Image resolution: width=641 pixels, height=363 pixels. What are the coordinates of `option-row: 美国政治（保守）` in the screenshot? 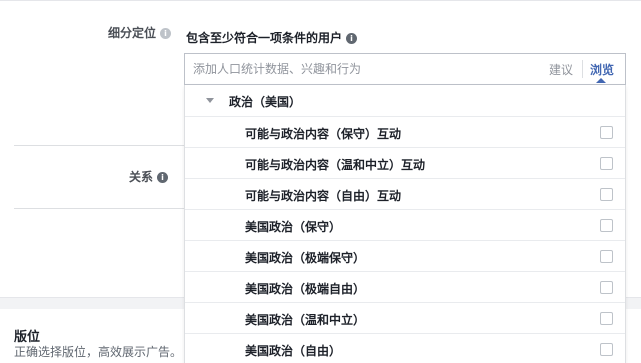 It's located at (405, 225).